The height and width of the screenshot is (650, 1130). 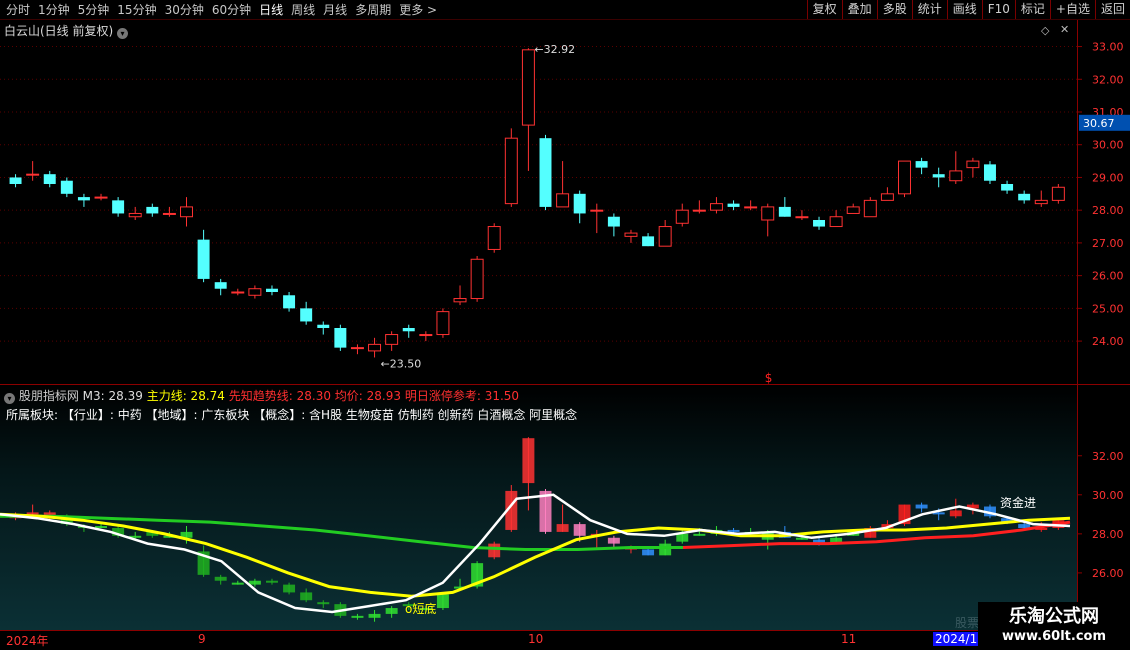 What do you see at coordinates (335, 10) in the screenshot?
I see `period-tab-8: 月线` at bounding box center [335, 10].